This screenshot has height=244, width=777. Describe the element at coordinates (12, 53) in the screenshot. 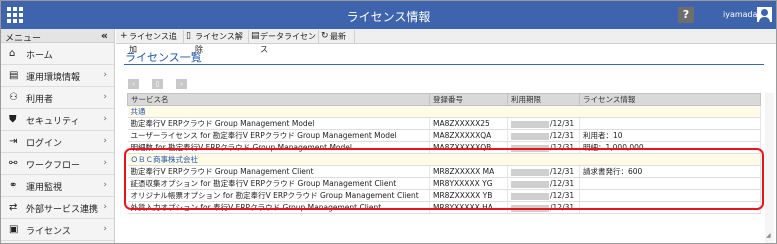

I see `home-icon: ⌂` at that location.